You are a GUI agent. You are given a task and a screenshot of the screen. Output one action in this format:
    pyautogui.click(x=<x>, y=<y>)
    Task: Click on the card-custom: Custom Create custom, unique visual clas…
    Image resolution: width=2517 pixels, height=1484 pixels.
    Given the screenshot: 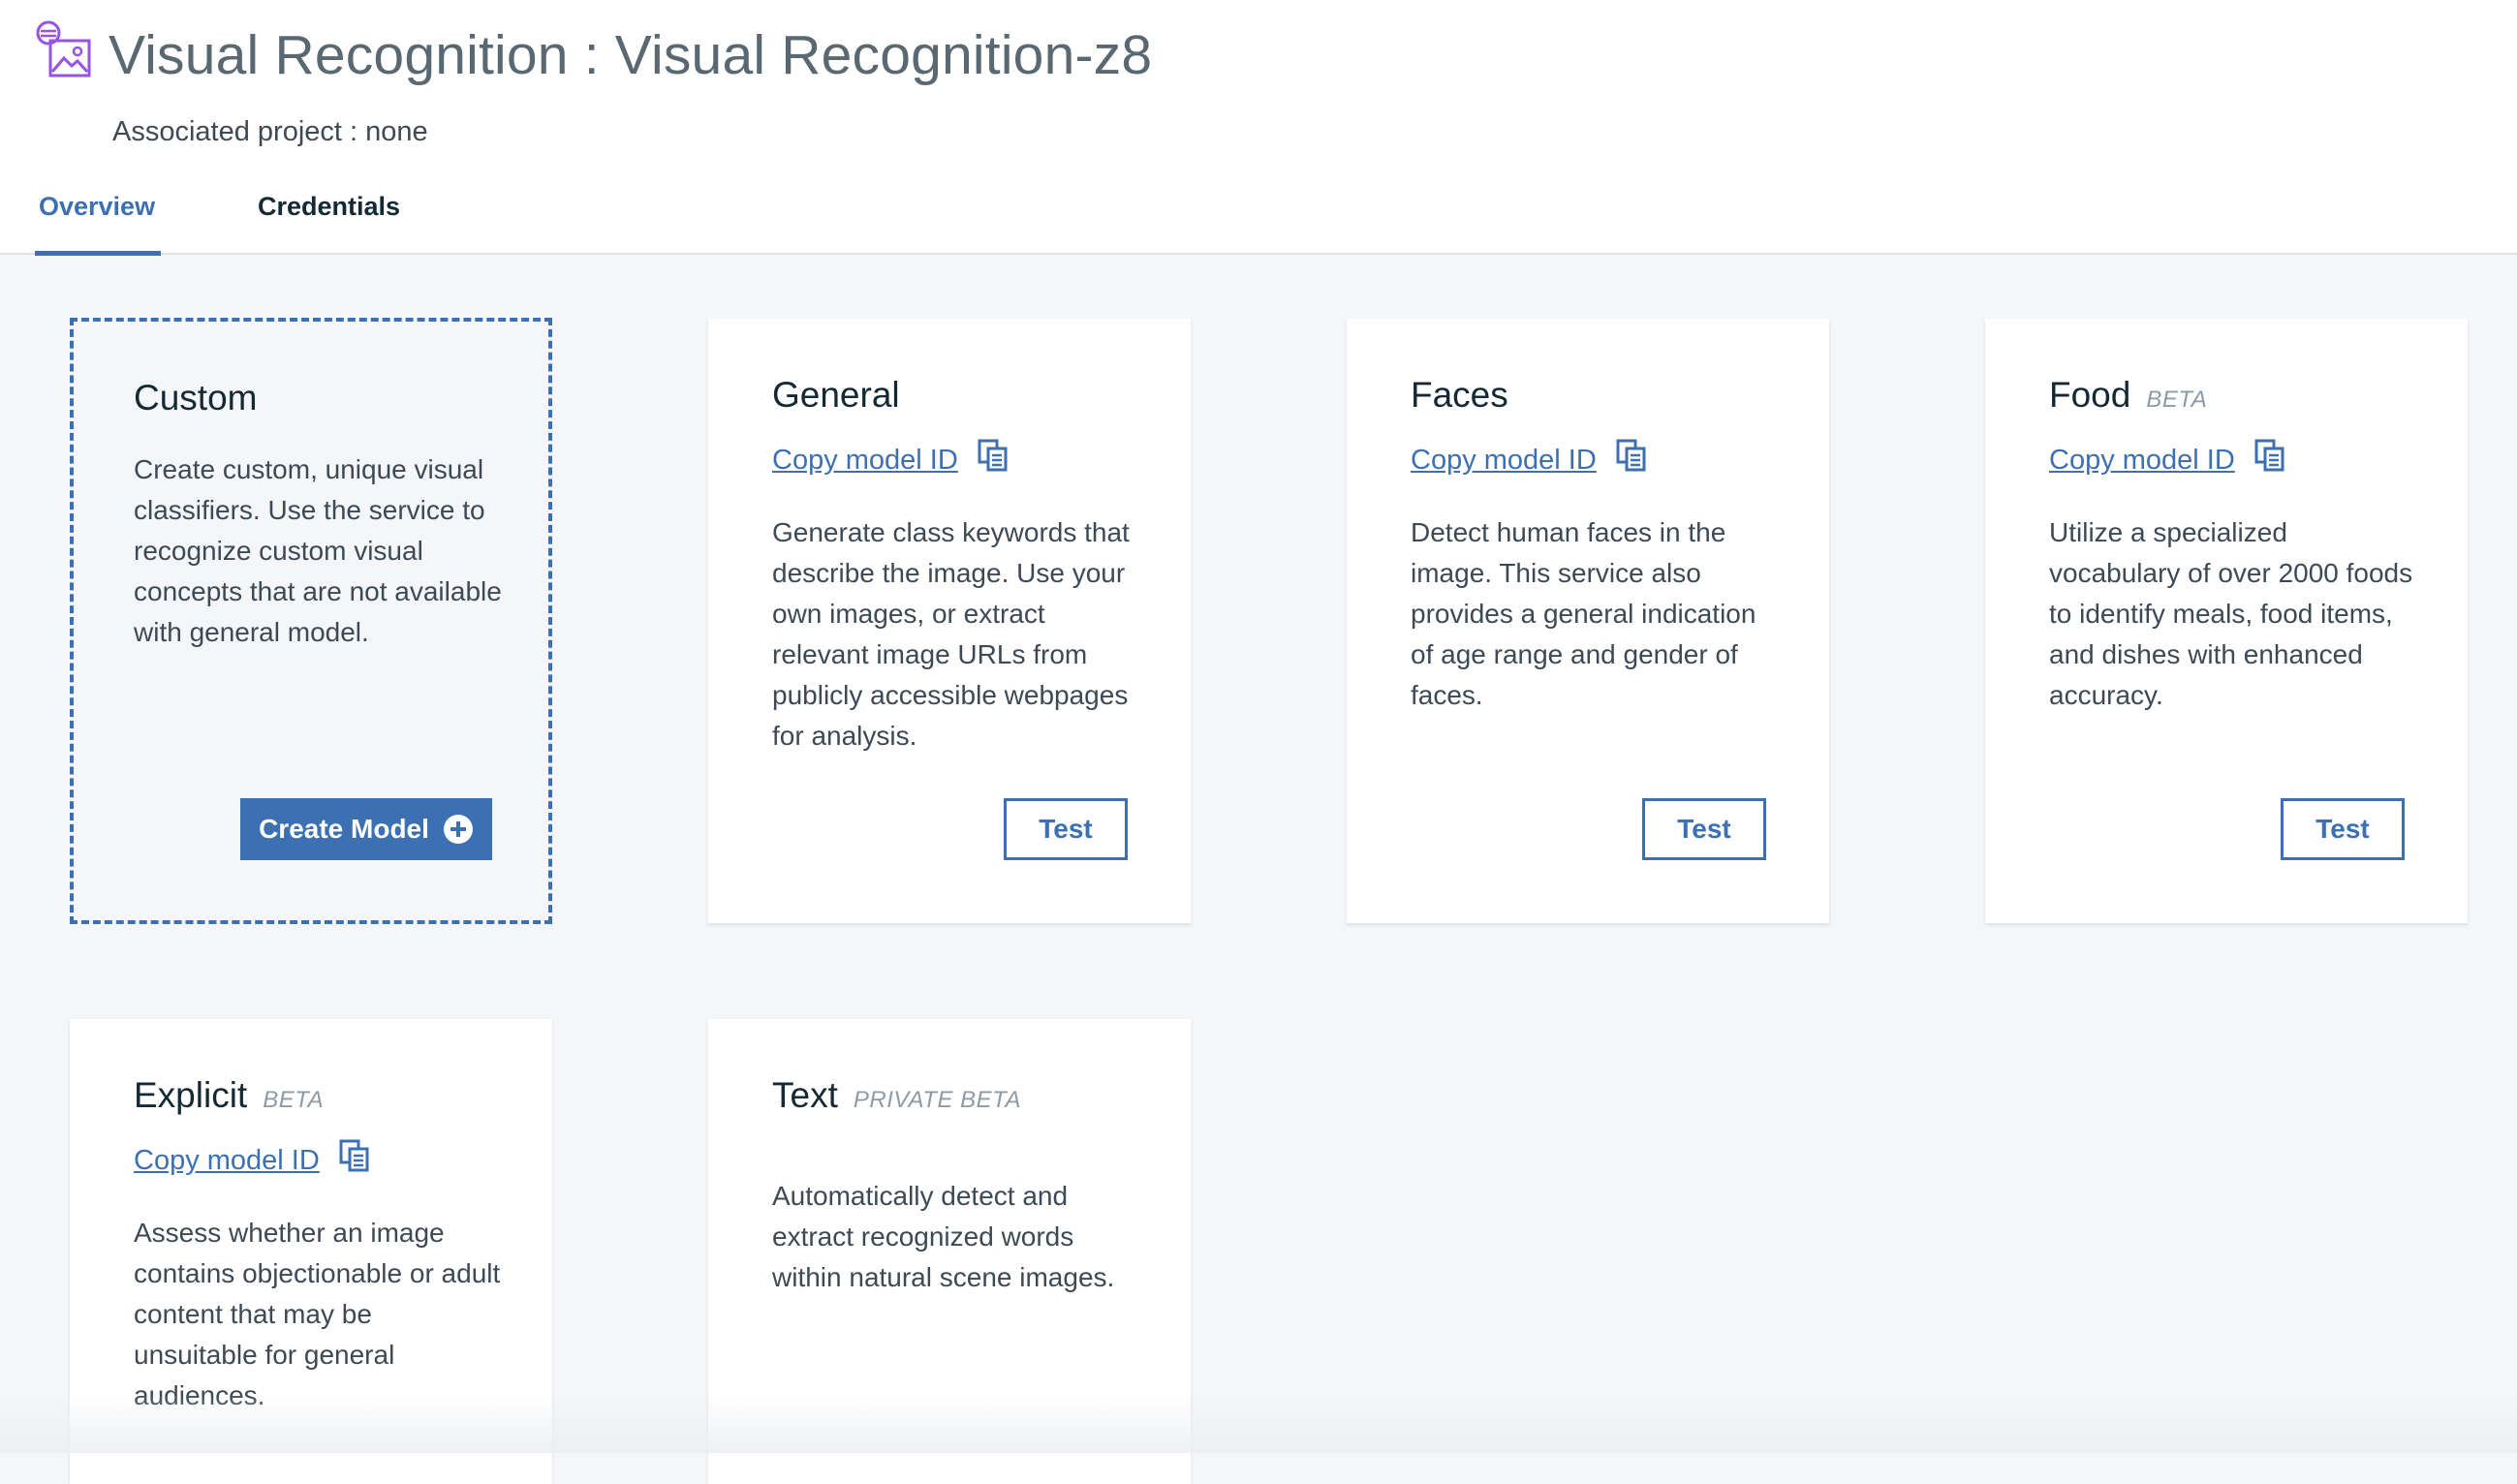 What is the action you would take?
    pyautogui.click(x=311, y=621)
    